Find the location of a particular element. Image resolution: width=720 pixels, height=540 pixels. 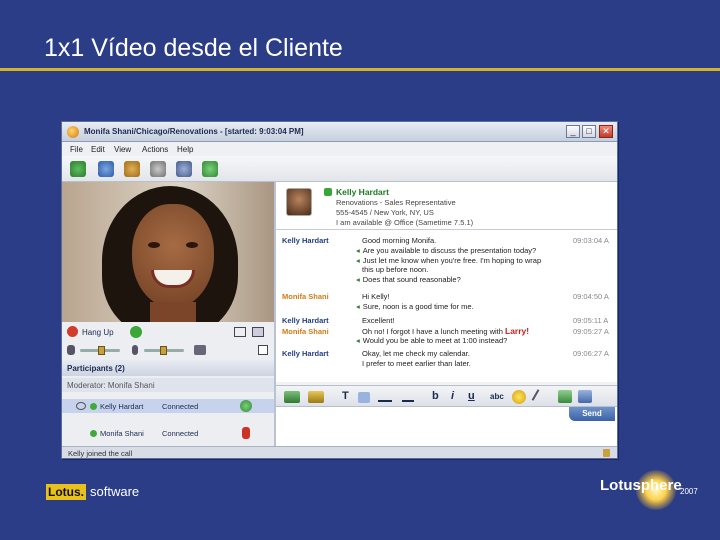

video-icon is located at coordinates (184, 169).